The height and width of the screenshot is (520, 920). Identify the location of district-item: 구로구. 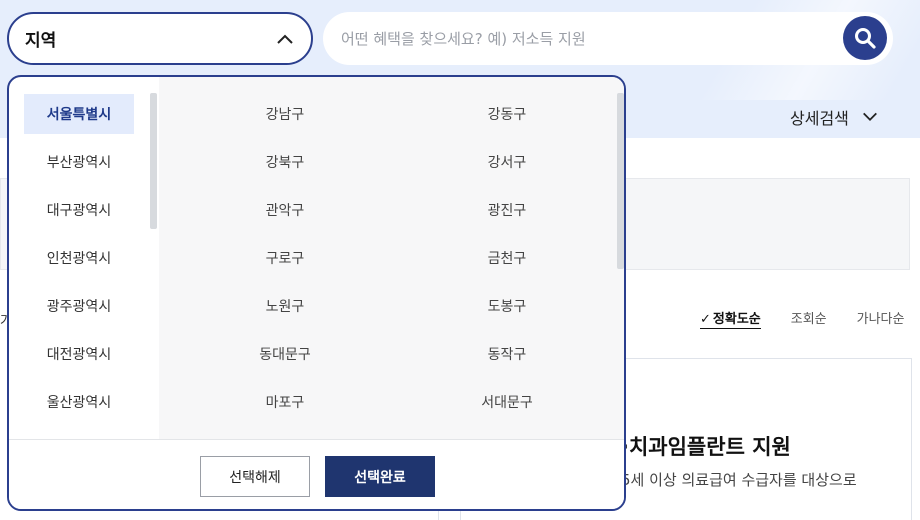
(285, 258).